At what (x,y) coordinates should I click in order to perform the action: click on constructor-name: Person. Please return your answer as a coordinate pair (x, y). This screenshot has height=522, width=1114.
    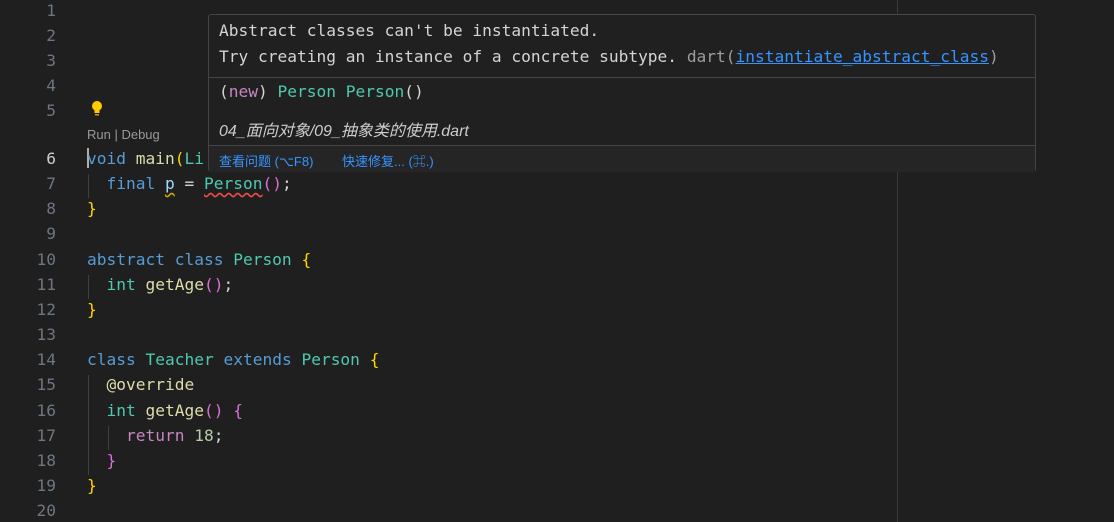
    Looking at the image, I should click on (375, 91).